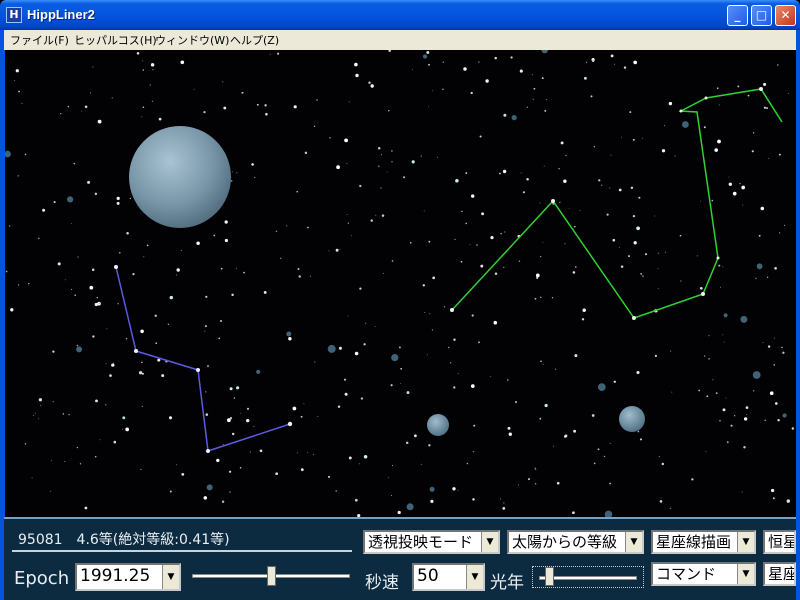 This screenshot has width=800, height=600. I want to click on epoch-label: Epoch, so click(42, 578).